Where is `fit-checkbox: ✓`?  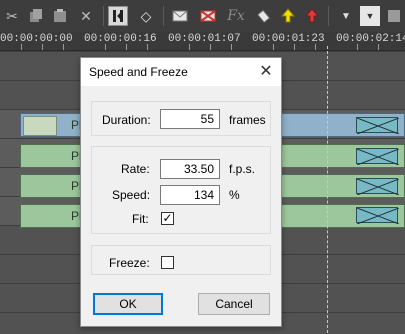
fit-checkbox: ✓ is located at coordinates (167, 218).